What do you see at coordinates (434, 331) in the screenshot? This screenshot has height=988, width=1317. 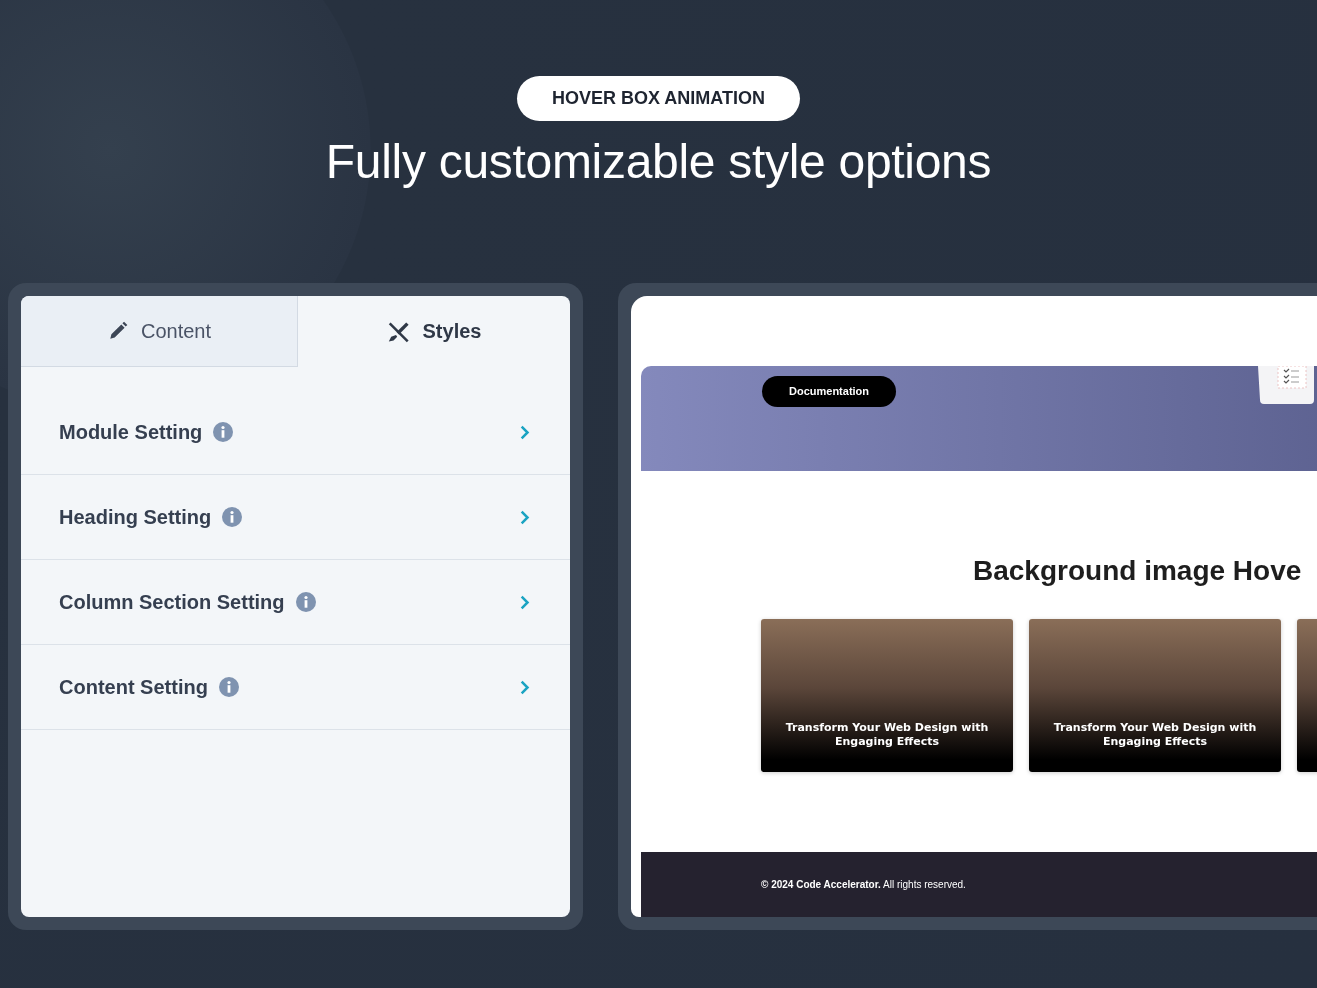 I see `tab: Styles` at bounding box center [434, 331].